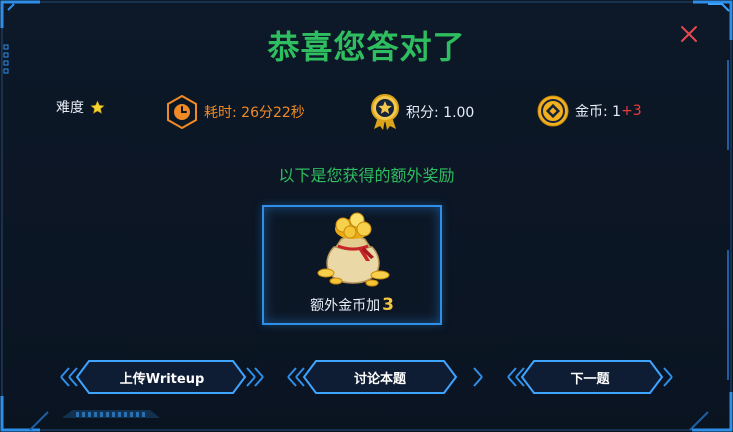 Image resolution: width=733 pixels, height=432 pixels. Describe the element at coordinates (345, 306) in the screenshot. I see `reward-caption-text: 额外金币加` at that location.